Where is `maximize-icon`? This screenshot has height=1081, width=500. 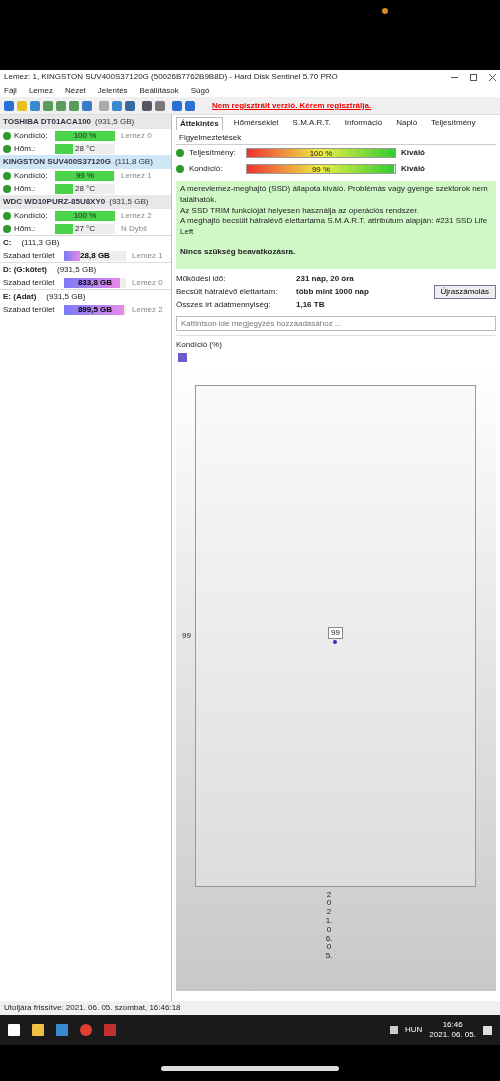 maximize-icon is located at coordinates (473, 77).